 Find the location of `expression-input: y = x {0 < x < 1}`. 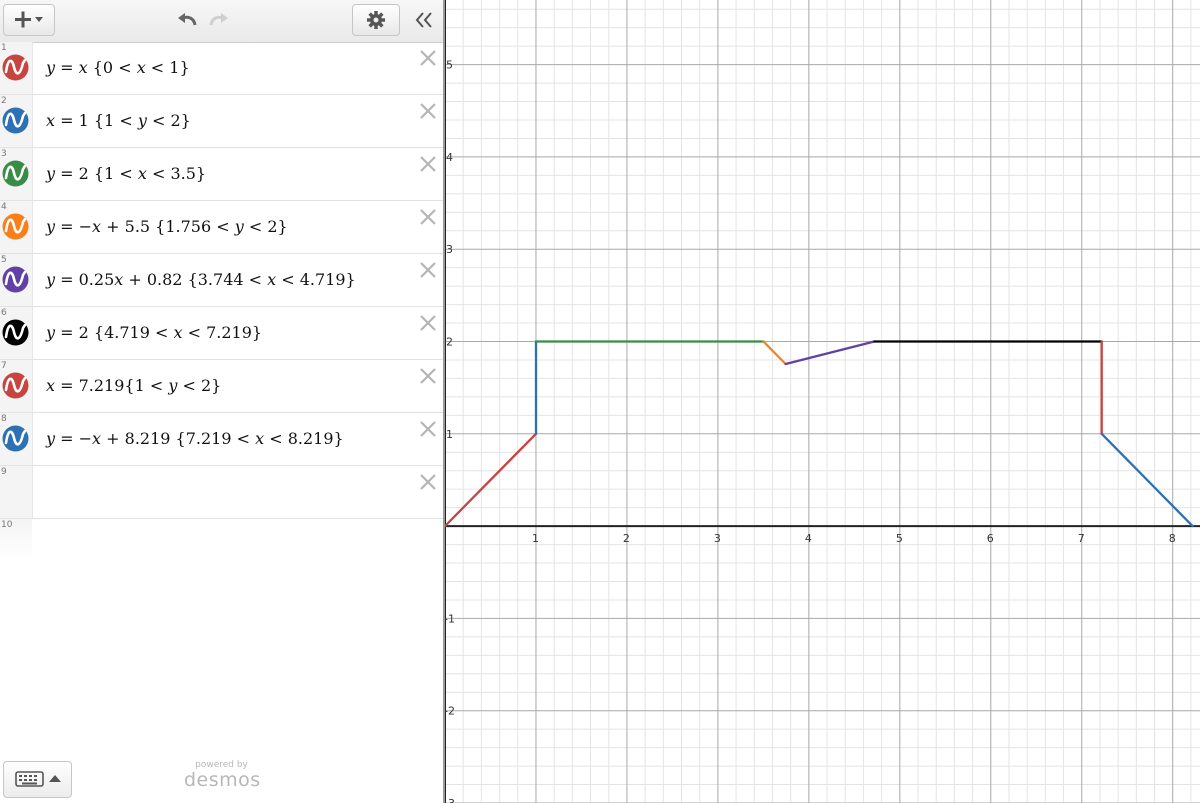

expression-input: y = x {0 < x < 1} is located at coordinates (118, 68).